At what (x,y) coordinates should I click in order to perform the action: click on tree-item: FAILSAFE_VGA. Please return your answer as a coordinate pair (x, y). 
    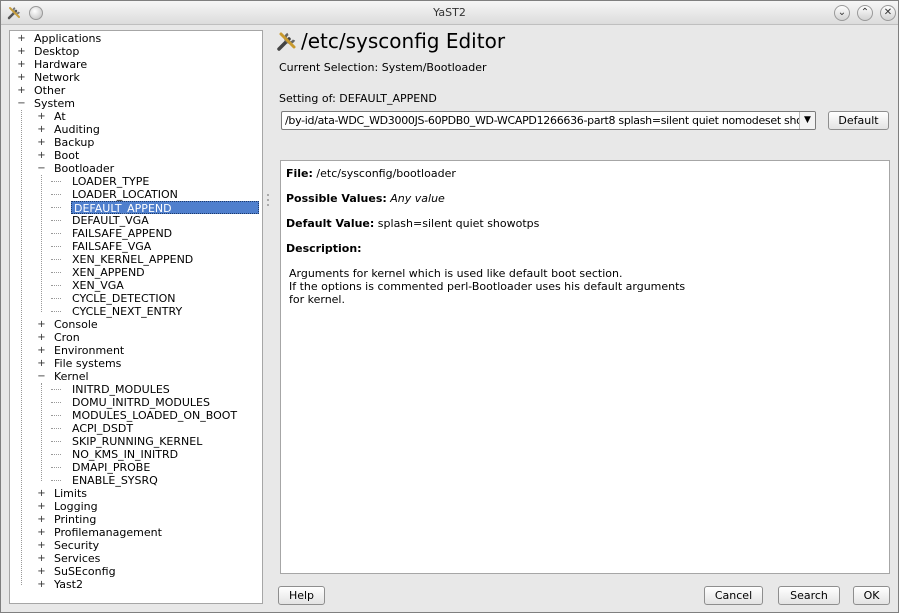
    Looking at the image, I should click on (111, 246).